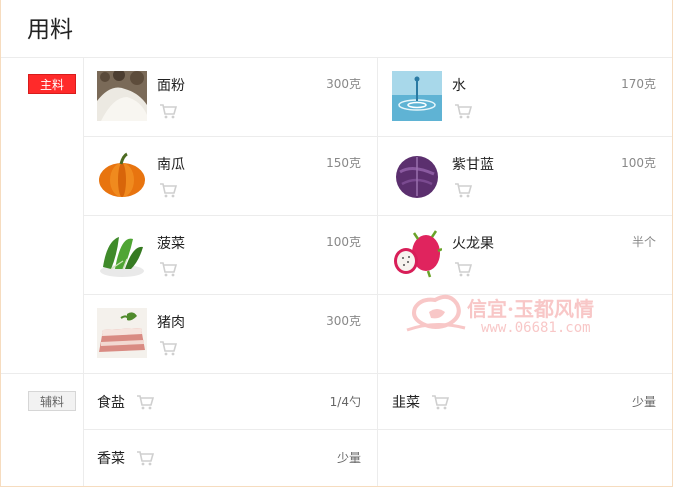  I want to click on auxiliary-ingredients-tag: 辅料, so click(52, 401).